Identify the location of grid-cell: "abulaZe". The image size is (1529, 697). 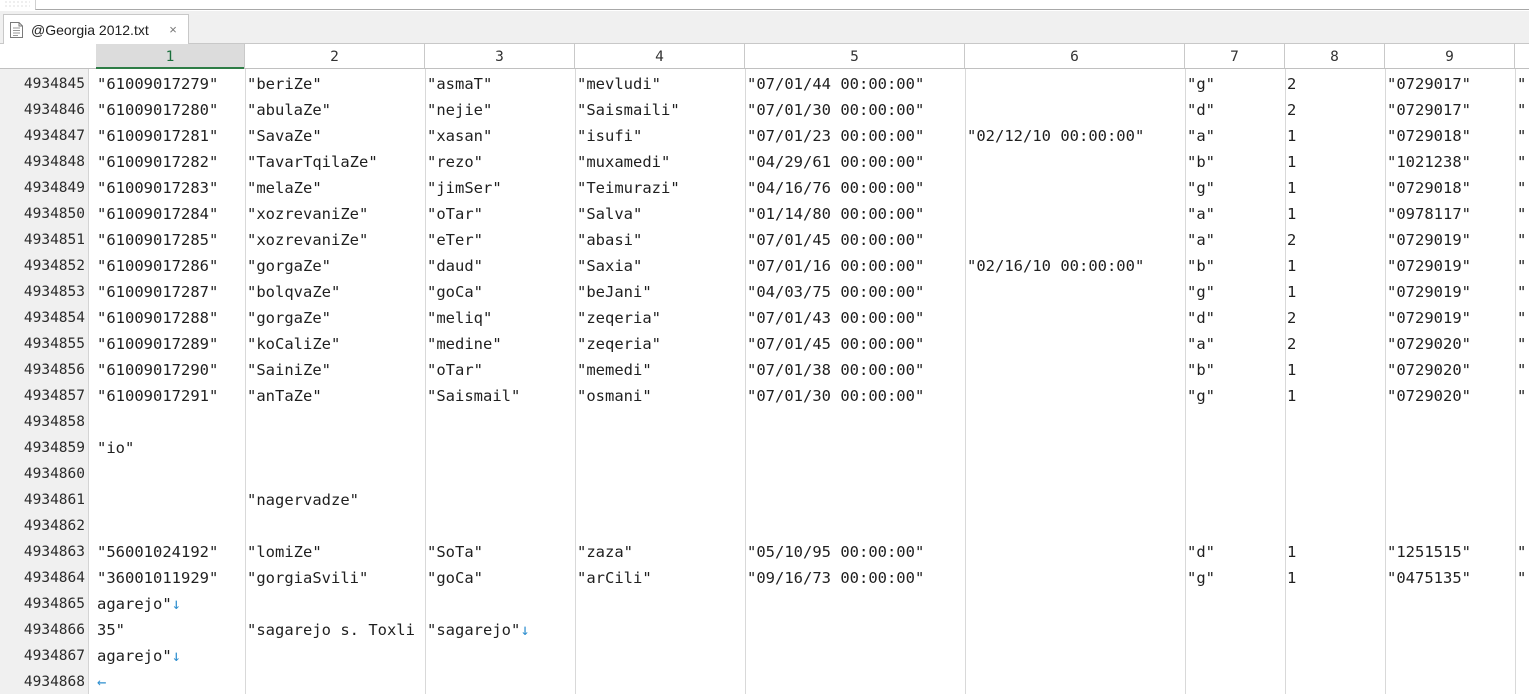
(289, 108).